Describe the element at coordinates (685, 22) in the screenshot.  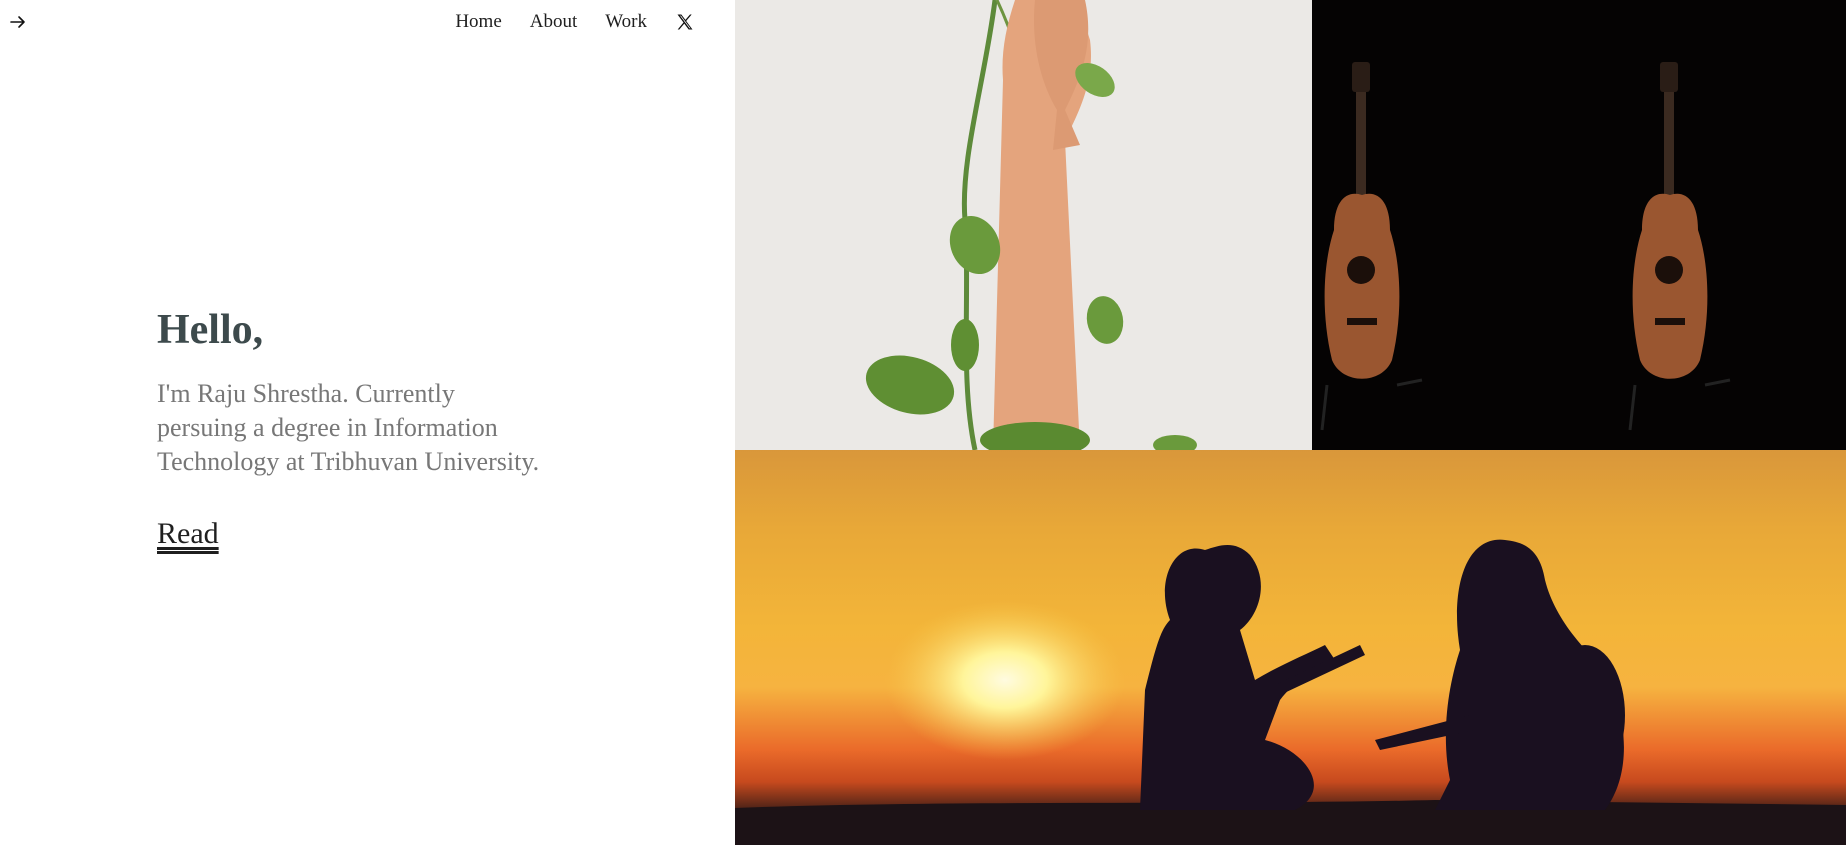
I see `x-logo-icon` at that location.